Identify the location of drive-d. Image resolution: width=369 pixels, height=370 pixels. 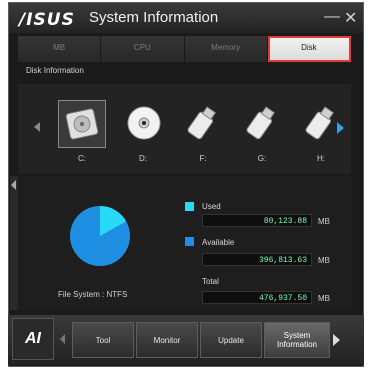
(145, 124).